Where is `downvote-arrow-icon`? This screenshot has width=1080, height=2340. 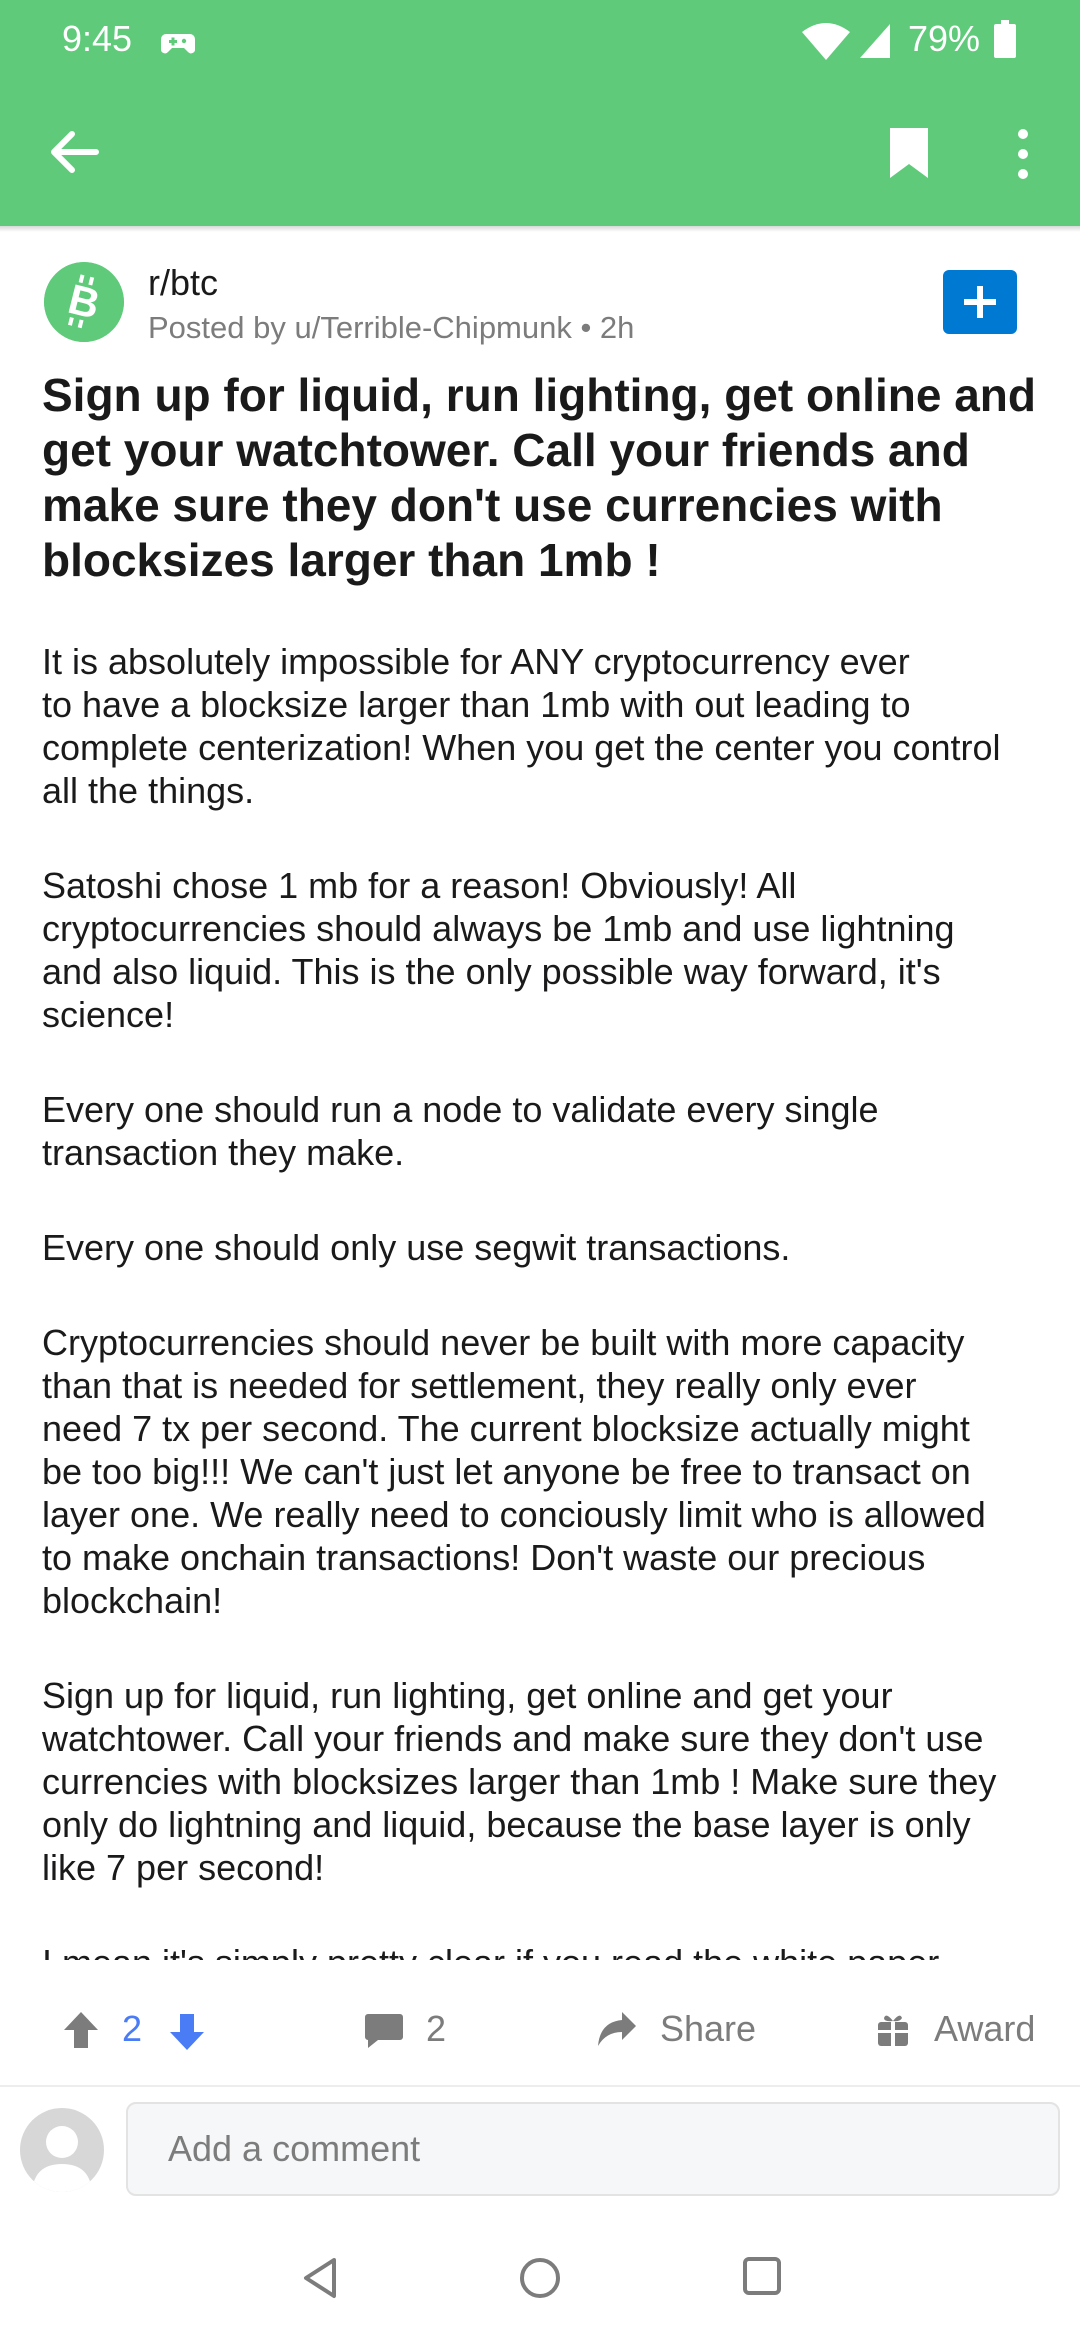 downvote-arrow-icon is located at coordinates (187, 2032).